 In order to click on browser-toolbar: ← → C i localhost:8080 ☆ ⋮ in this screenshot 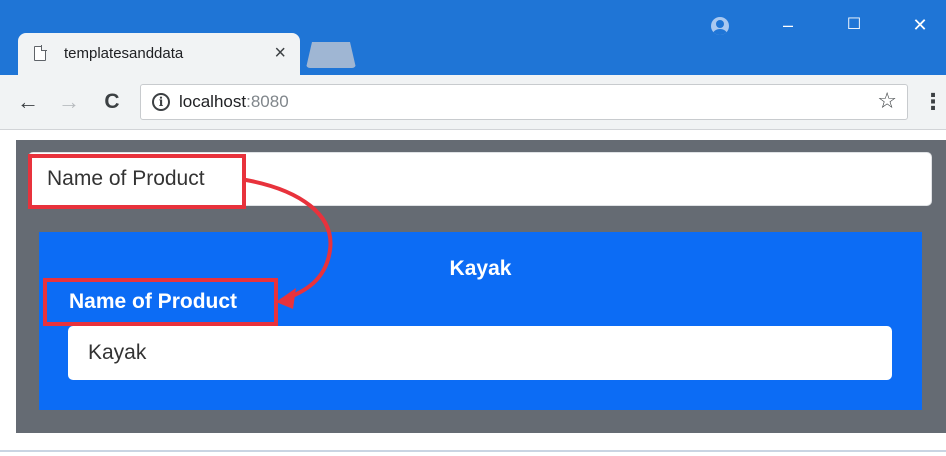, I will do `click(473, 102)`.